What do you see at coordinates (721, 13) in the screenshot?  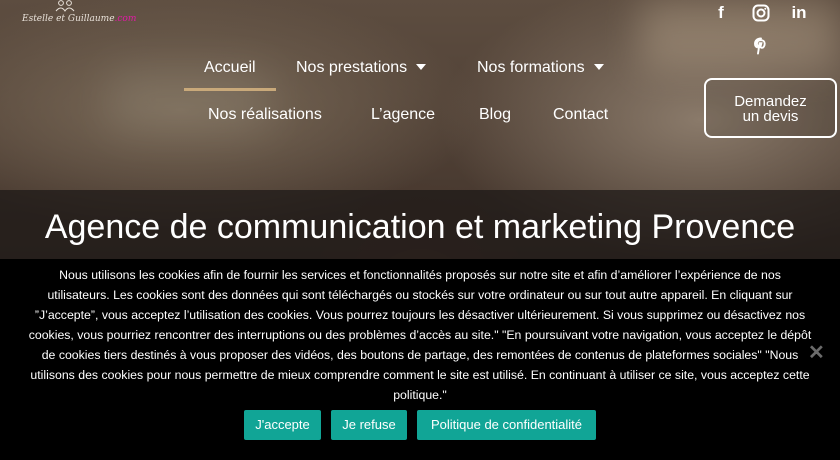 I see `facebook-icon: f` at bounding box center [721, 13].